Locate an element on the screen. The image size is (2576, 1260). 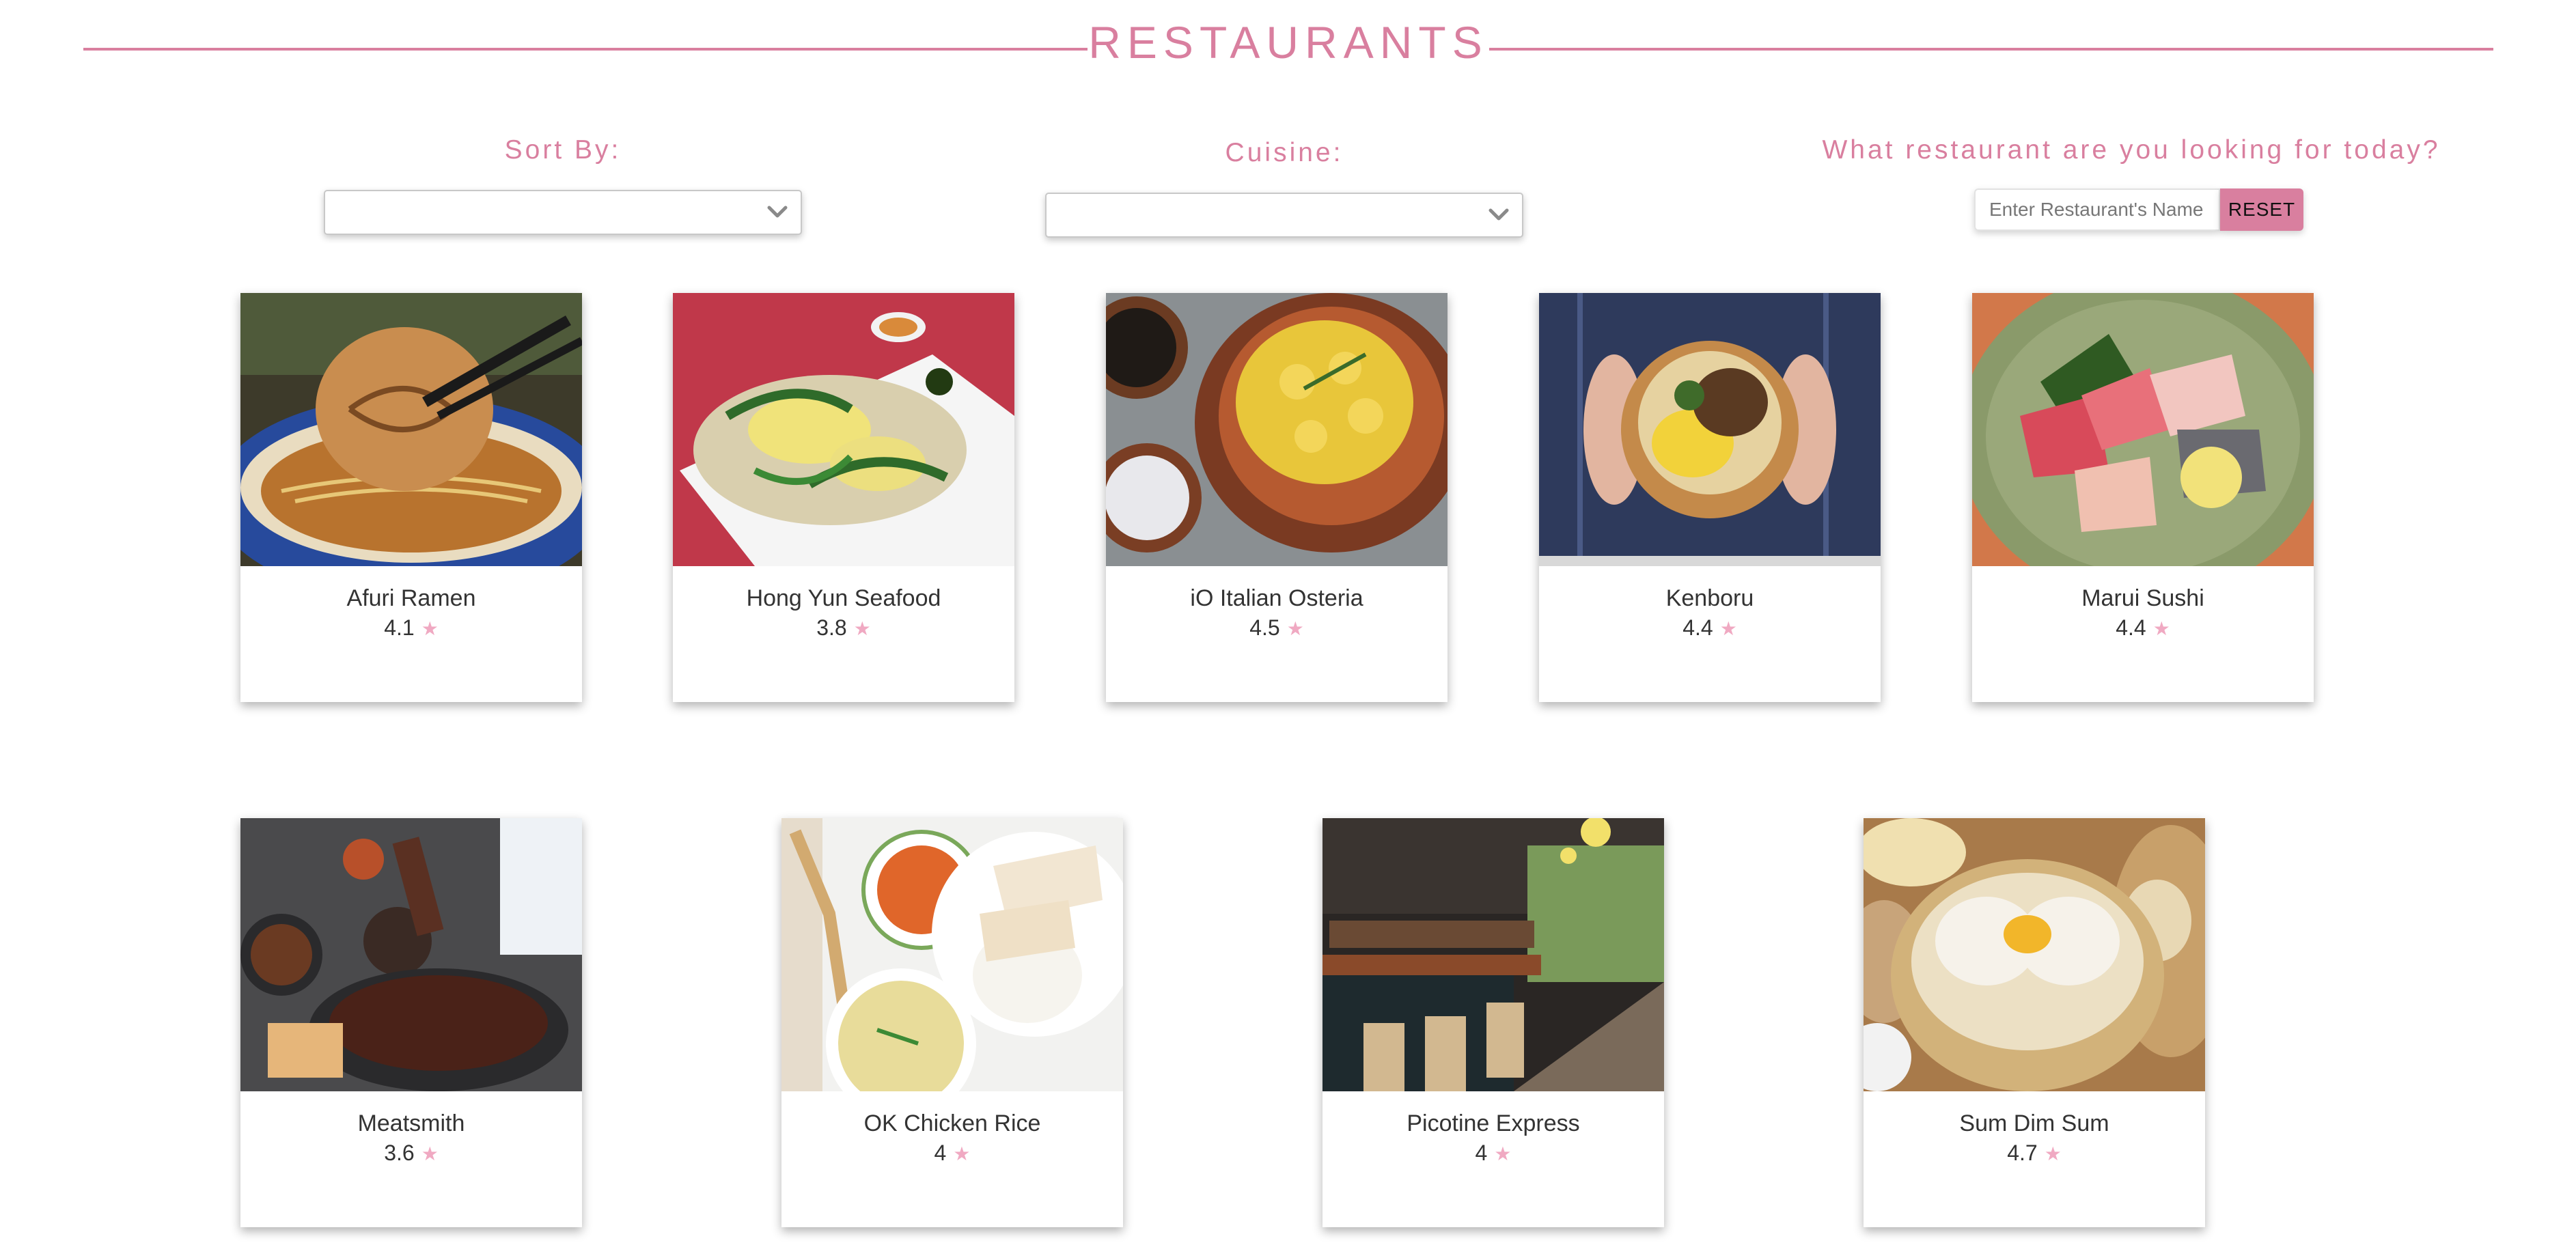
rating-value: 3.8 is located at coordinates (831, 627).